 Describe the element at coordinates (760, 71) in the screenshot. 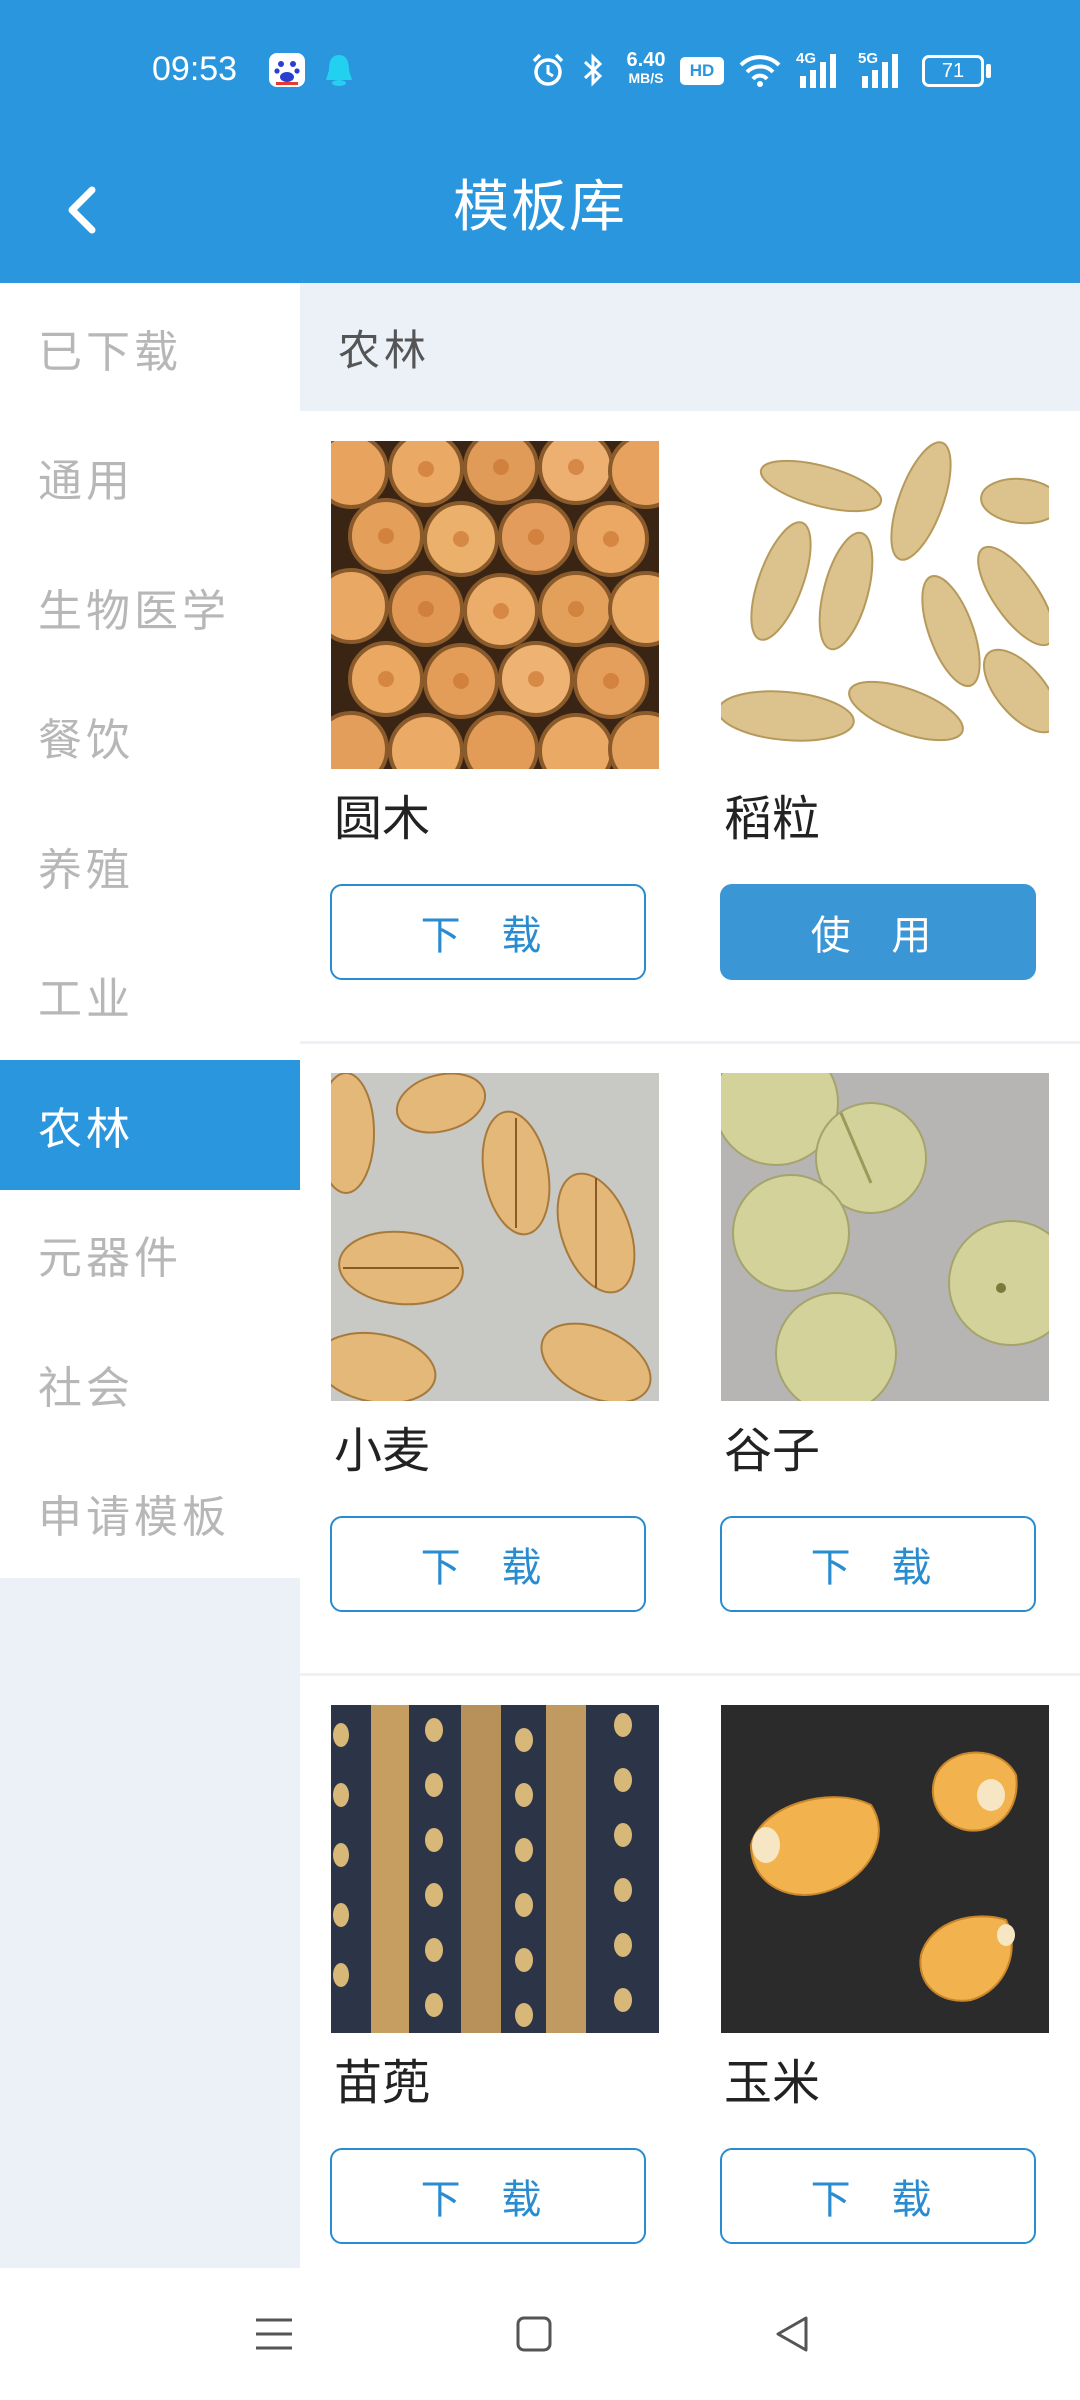

I see `wifi-icon` at that location.